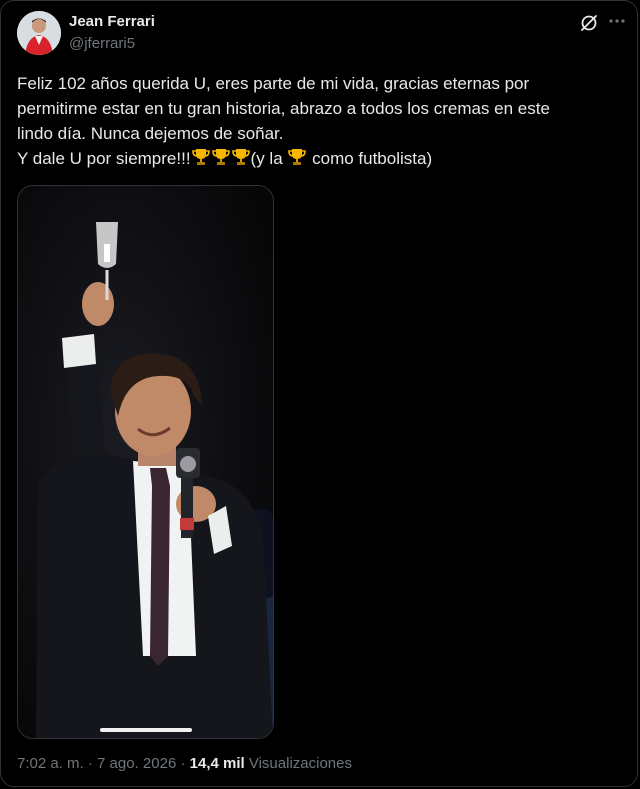  What do you see at coordinates (617, 21) in the screenshot?
I see `more-icon` at bounding box center [617, 21].